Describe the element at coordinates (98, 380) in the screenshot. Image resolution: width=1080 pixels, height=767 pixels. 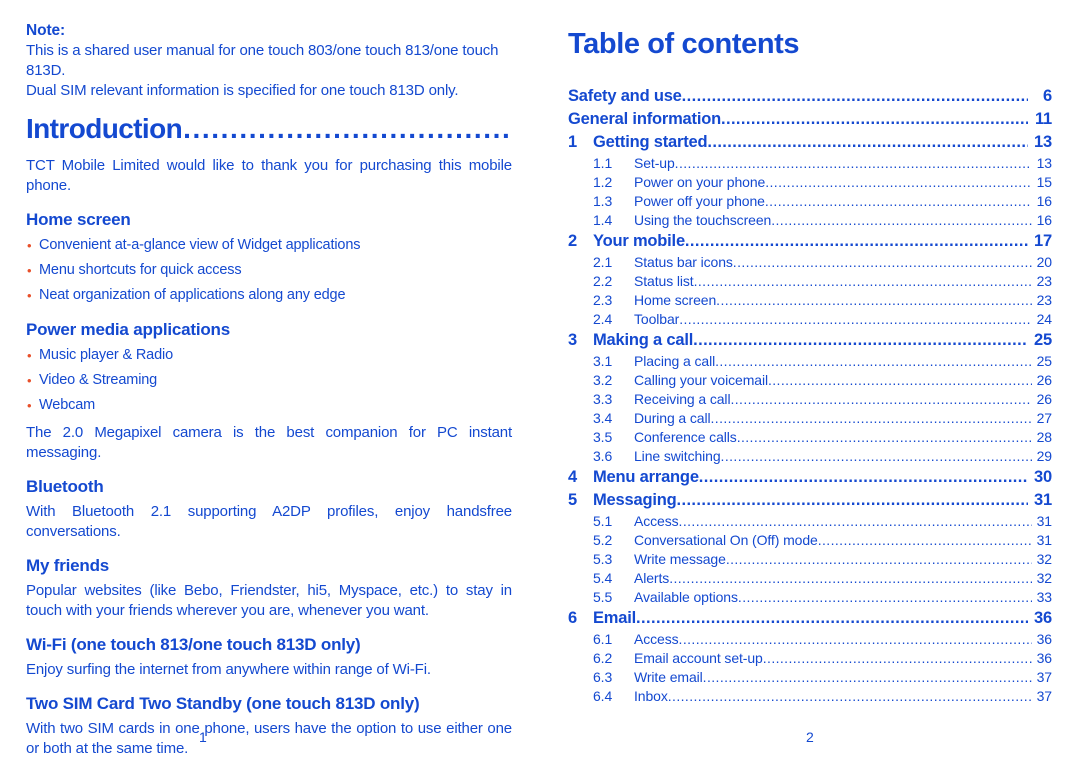
I see `list-item-label: Video & Streaming` at that location.